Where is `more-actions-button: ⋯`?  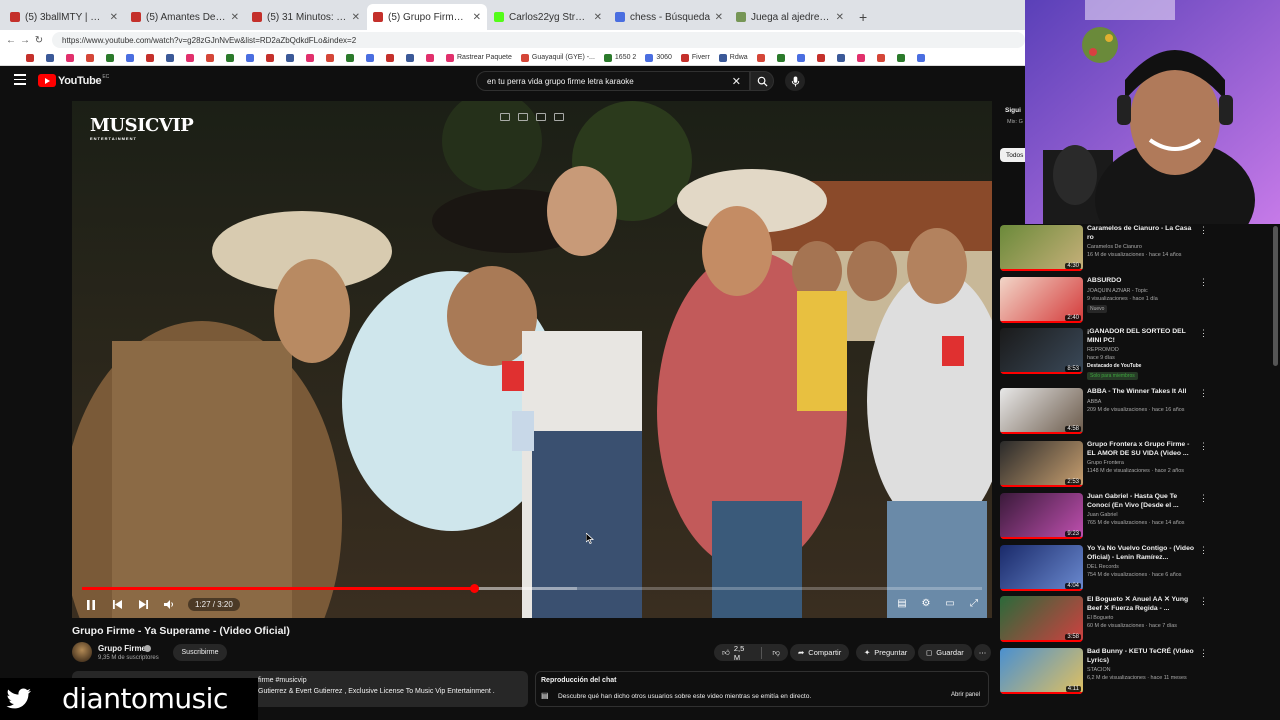
more-actions-button: ⋯ is located at coordinates (982, 652).